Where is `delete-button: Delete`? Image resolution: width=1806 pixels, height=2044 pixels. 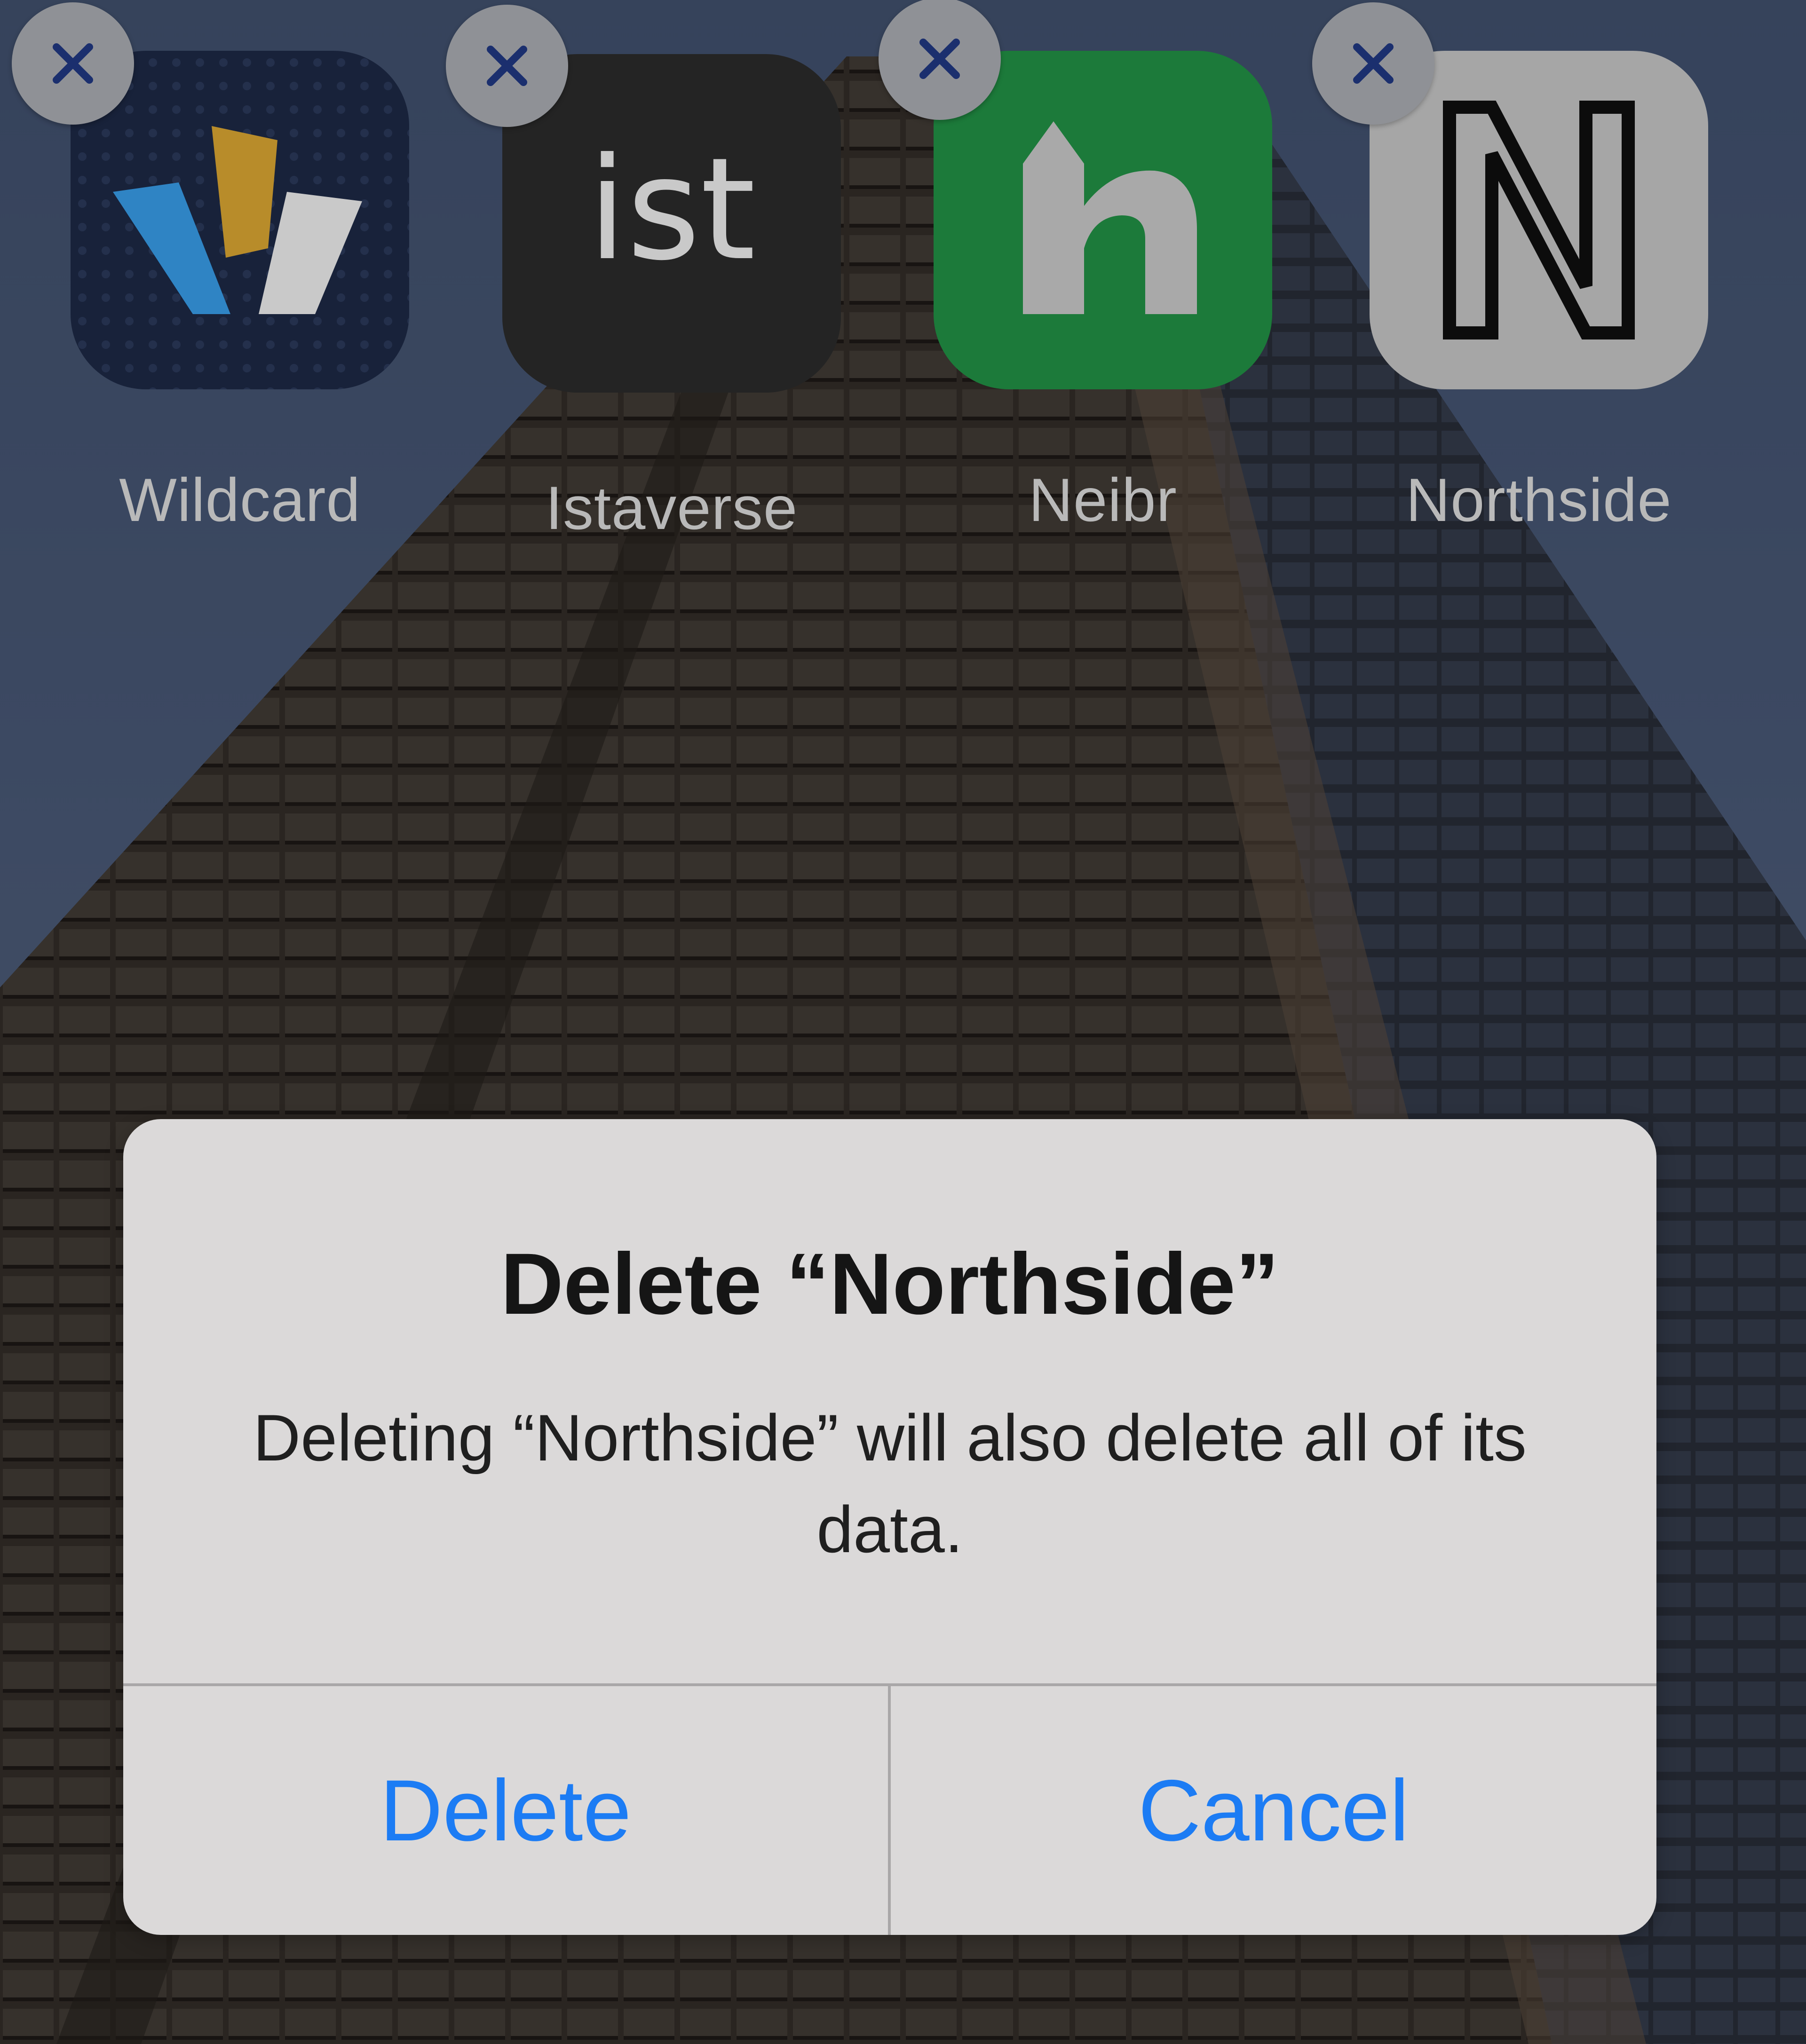 delete-button: Delete is located at coordinates (506, 1810).